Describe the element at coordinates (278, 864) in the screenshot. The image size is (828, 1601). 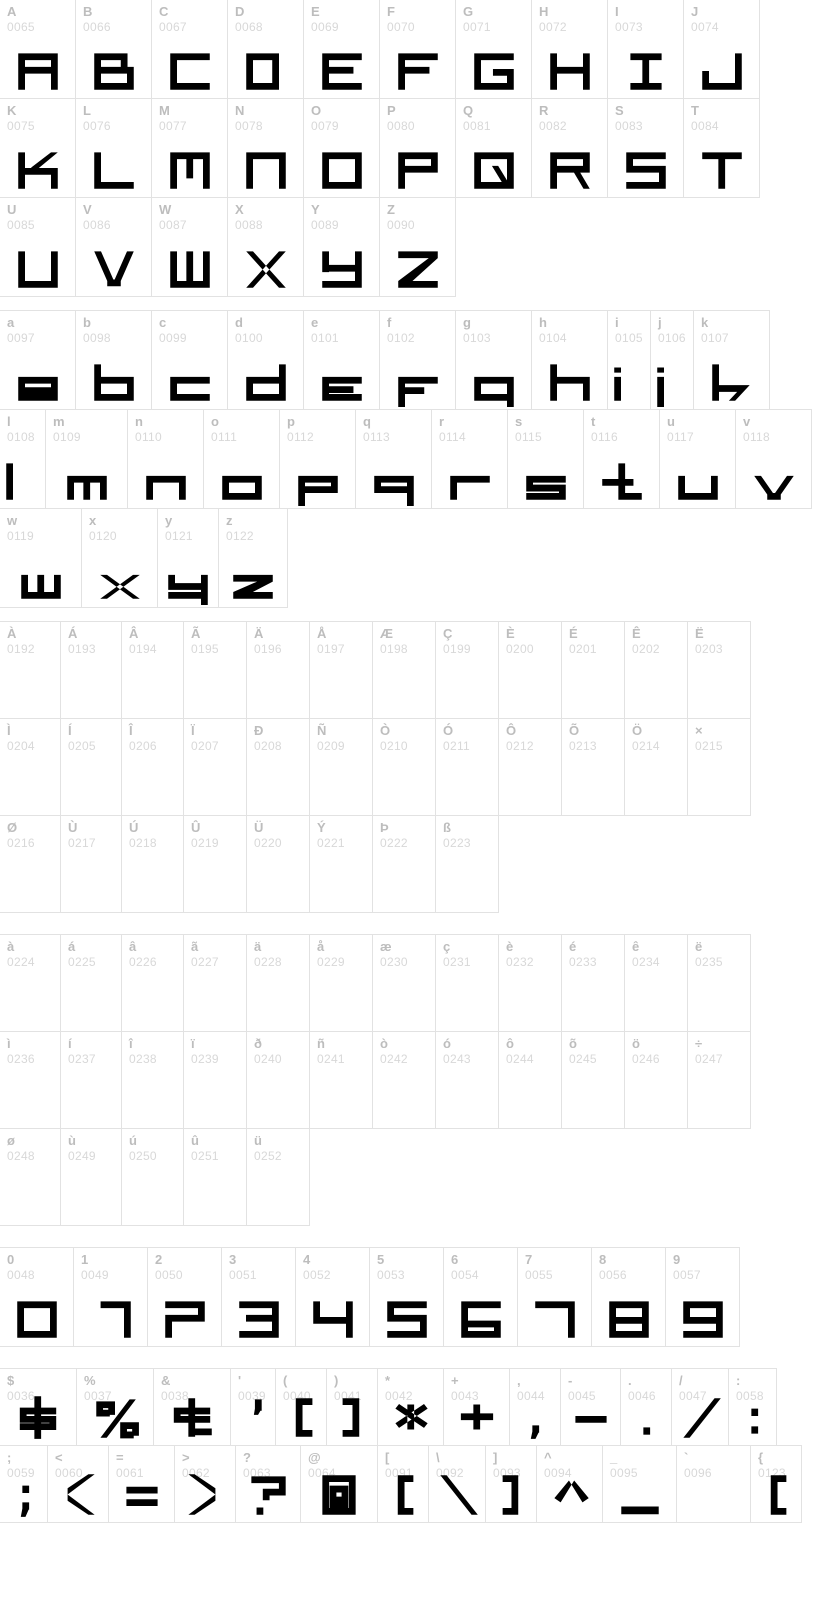
I see `glyph-cell: Ü 0220` at that location.